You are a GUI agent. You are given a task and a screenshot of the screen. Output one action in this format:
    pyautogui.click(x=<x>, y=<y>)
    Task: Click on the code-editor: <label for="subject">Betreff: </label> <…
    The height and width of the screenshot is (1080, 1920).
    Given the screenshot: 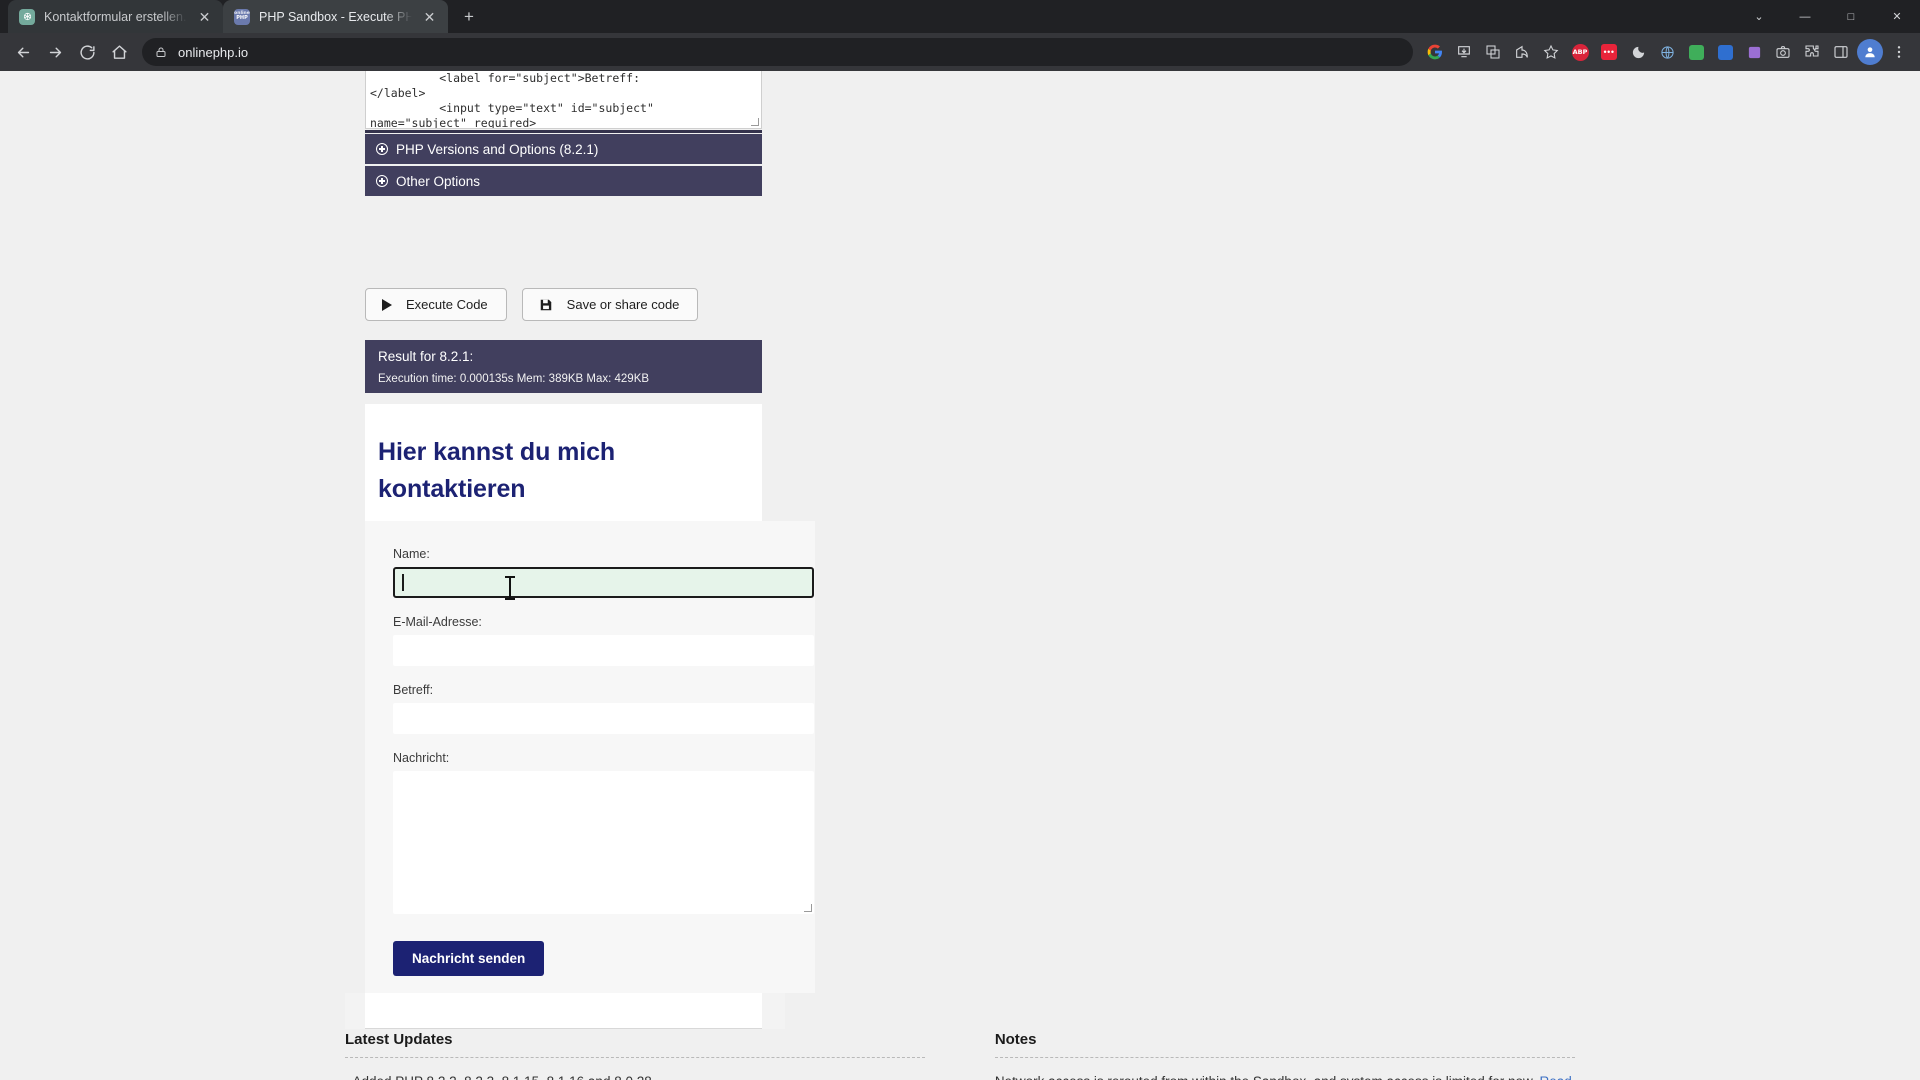 What is the action you would take?
    pyautogui.click(x=563, y=100)
    